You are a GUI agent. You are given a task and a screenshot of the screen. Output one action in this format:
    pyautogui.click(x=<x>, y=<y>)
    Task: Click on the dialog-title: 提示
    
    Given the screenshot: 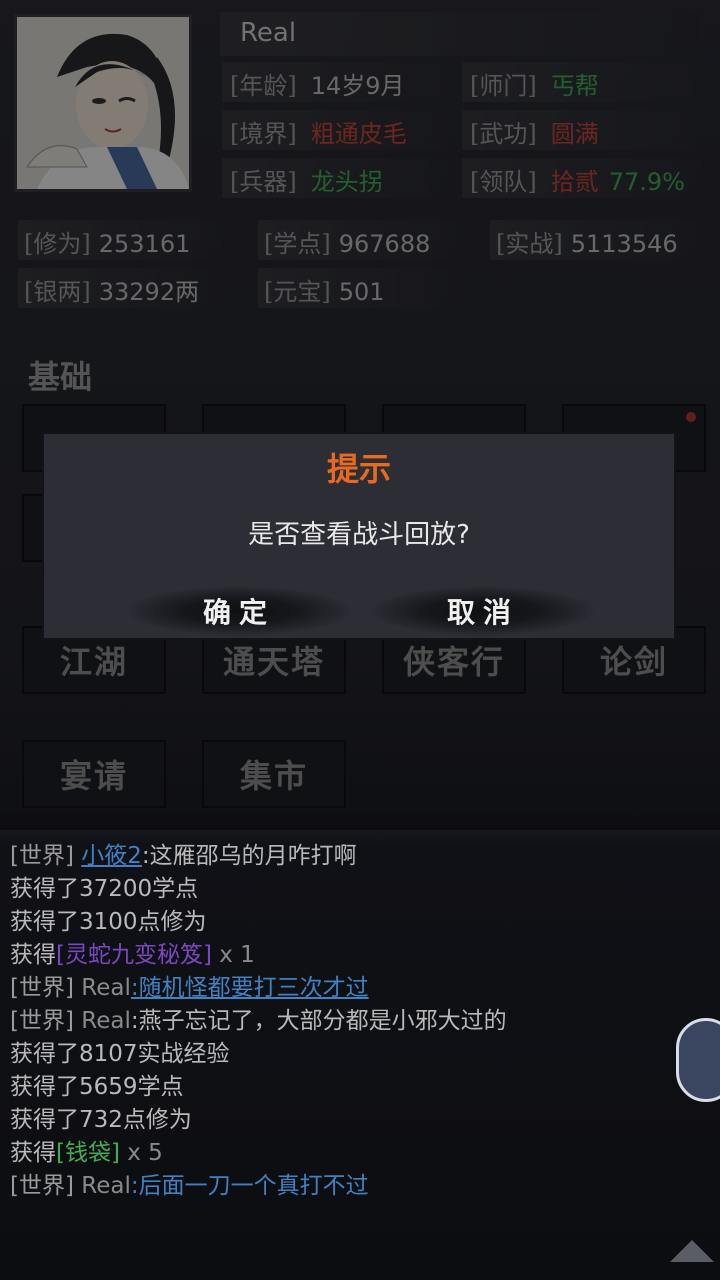 What is the action you would take?
    pyautogui.click(x=358, y=469)
    